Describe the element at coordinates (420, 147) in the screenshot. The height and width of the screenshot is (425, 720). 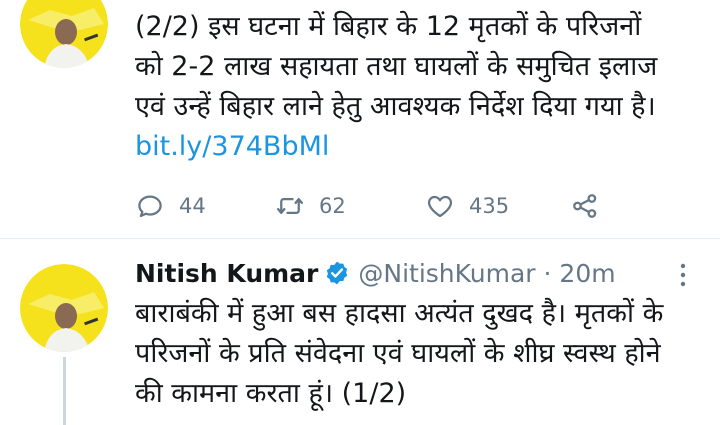
I see `tweet-link: bit.ly/374BbMl` at that location.